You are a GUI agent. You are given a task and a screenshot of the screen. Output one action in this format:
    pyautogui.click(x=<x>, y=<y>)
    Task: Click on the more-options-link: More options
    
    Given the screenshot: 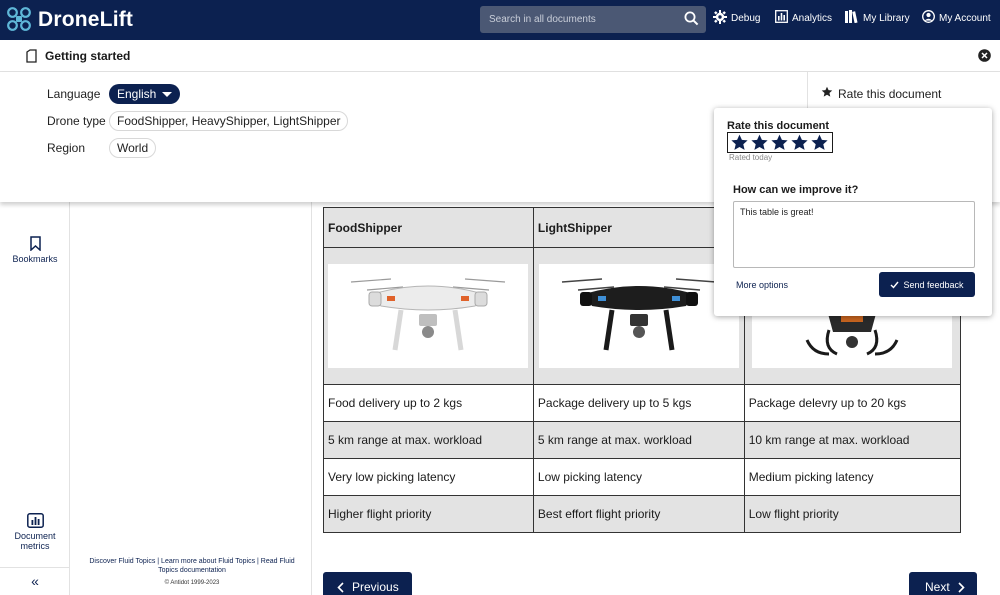 What is the action you would take?
    pyautogui.click(x=762, y=285)
    